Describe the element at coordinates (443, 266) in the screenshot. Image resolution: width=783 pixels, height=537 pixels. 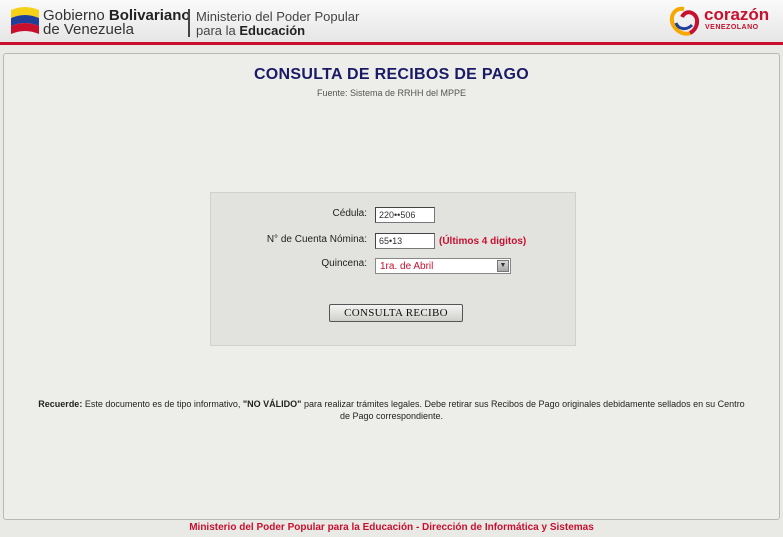
I see `quincena-select: 1ra. de Abril ▼` at that location.